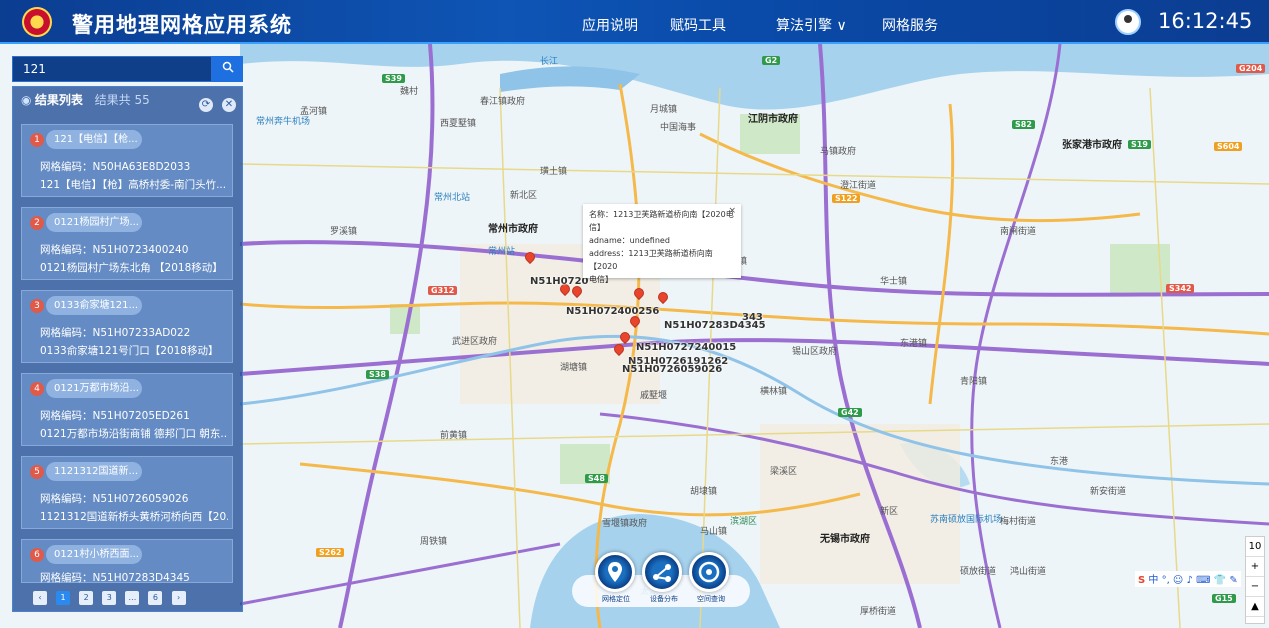  What do you see at coordinates (114, 250) in the screenshot?
I see `result-code: 网格编码：N51H0723400240` at bounding box center [114, 250].